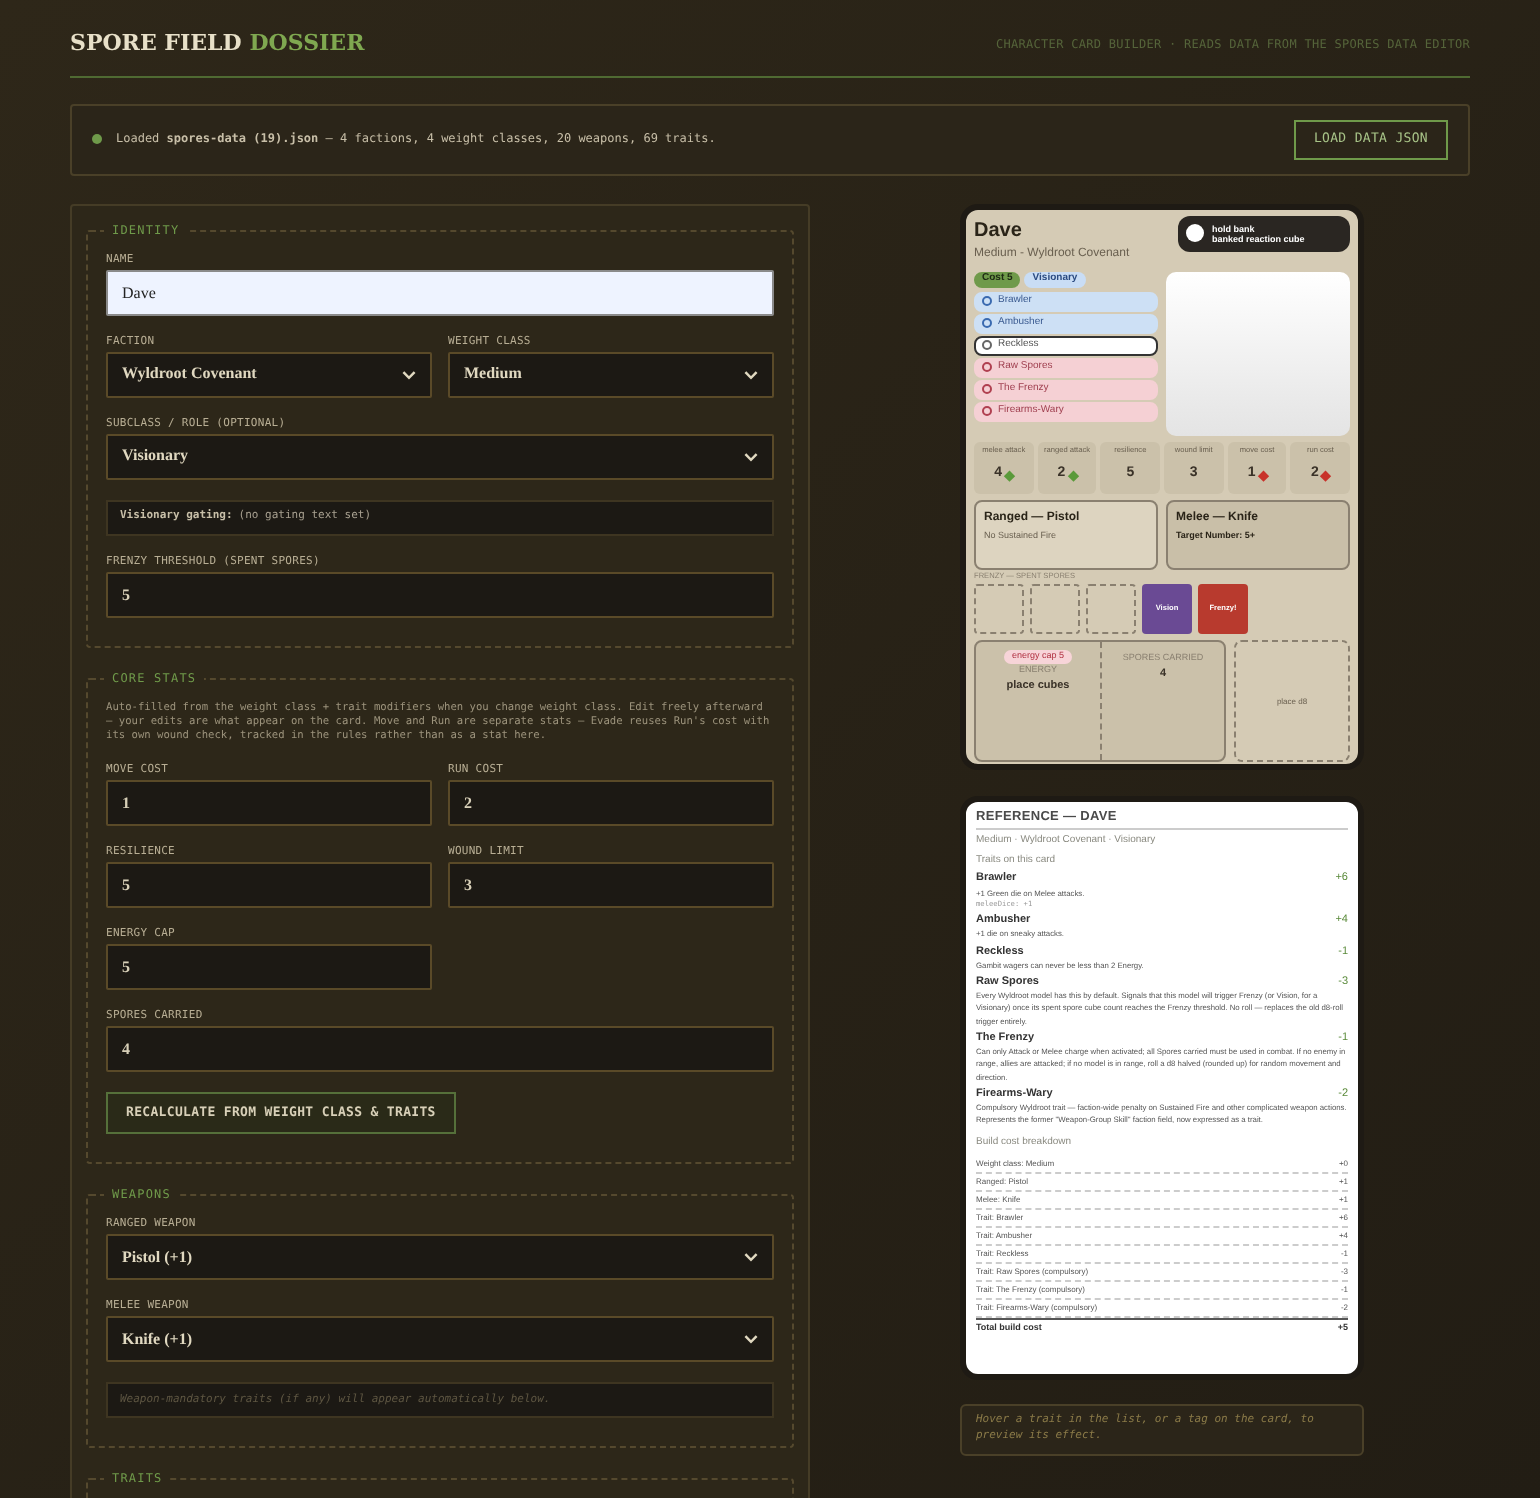  I want to click on number-input: 3, so click(611, 885).